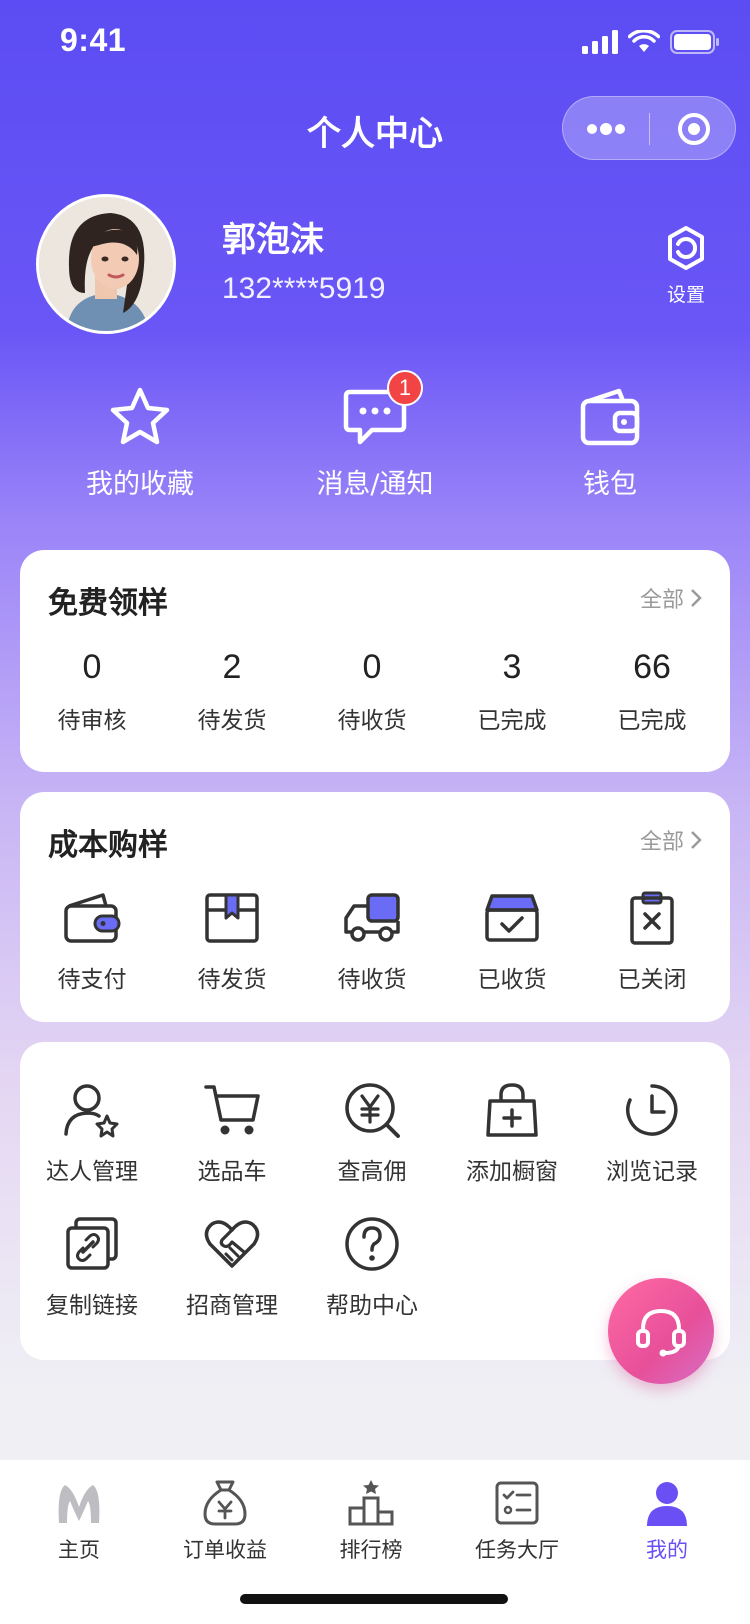  What do you see at coordinates (375, 44) in the screenshot?
I see `status-bar: 9:41` at bounding box center [375, 44].